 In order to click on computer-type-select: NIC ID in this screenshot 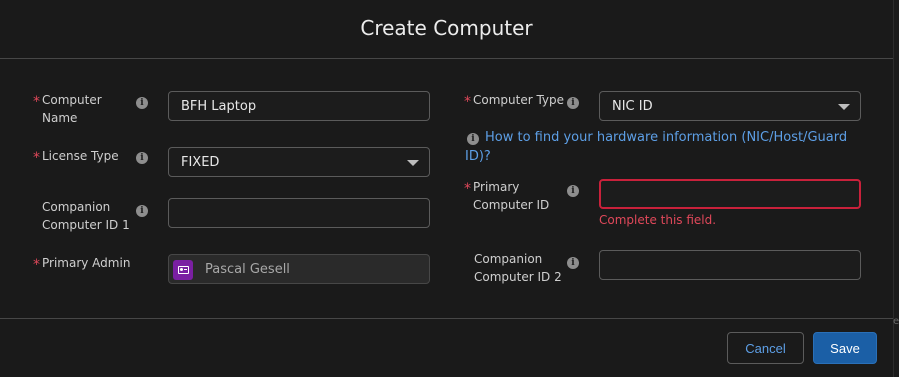, I will do `click(730, 106)`.